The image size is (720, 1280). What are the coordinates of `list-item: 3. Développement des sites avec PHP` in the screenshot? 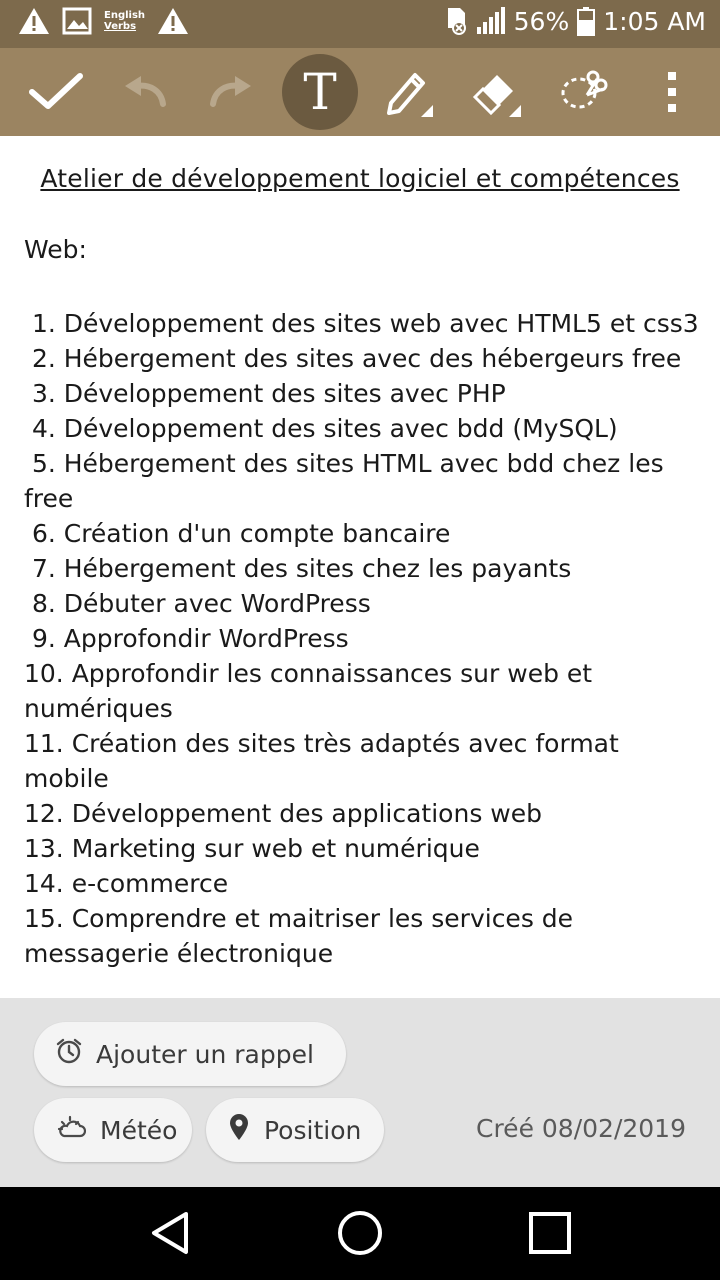 It's located at (265, 393).